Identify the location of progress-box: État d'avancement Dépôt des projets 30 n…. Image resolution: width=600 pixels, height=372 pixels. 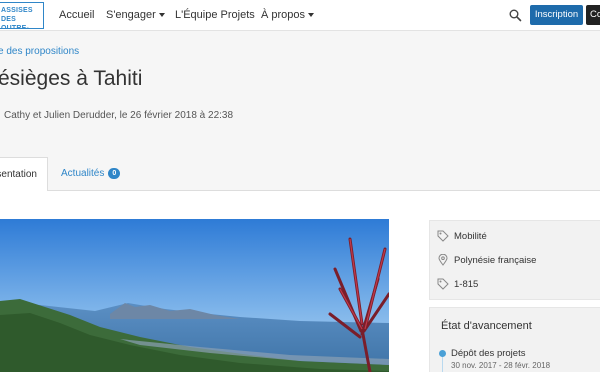
(514, 339).